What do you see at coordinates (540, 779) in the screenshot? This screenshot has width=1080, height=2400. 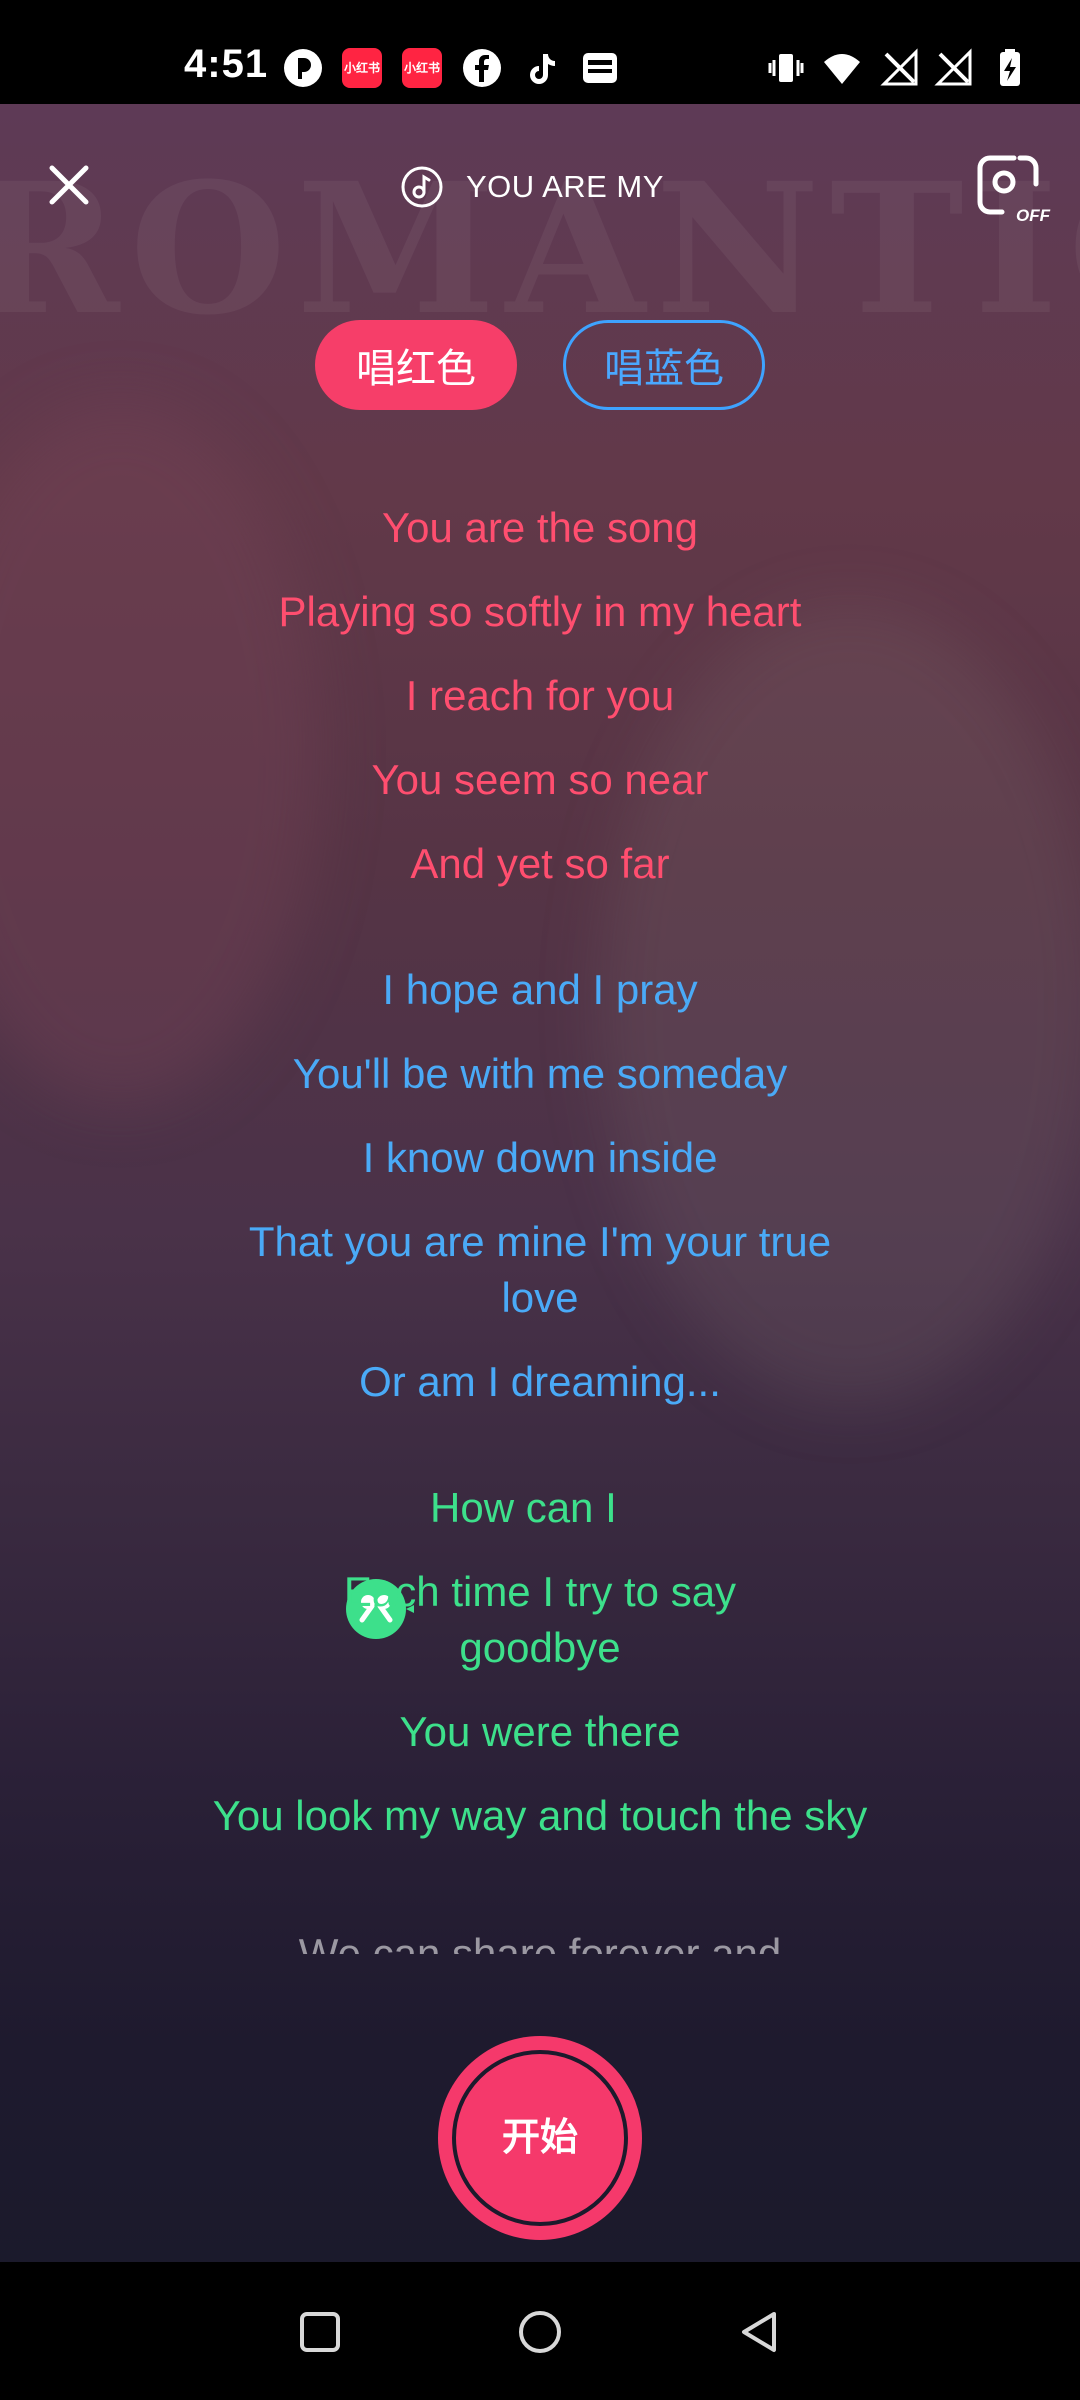 I see `lyric-line: You seem so near` at bounding box center [540, 779].